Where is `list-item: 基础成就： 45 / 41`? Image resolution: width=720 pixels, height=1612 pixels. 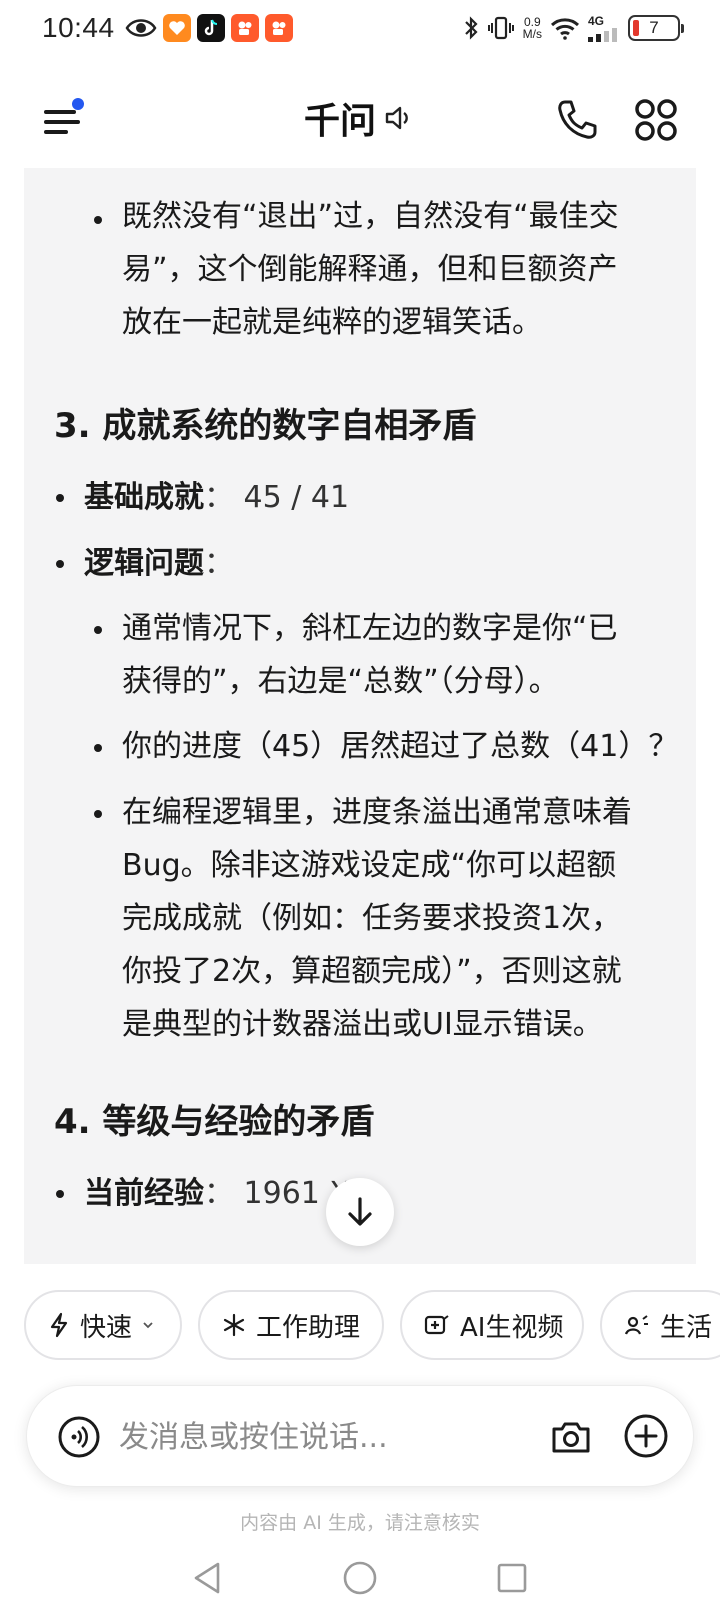
list-item: 基础成就： 45 / 41 is located at coordinates (216, 498).